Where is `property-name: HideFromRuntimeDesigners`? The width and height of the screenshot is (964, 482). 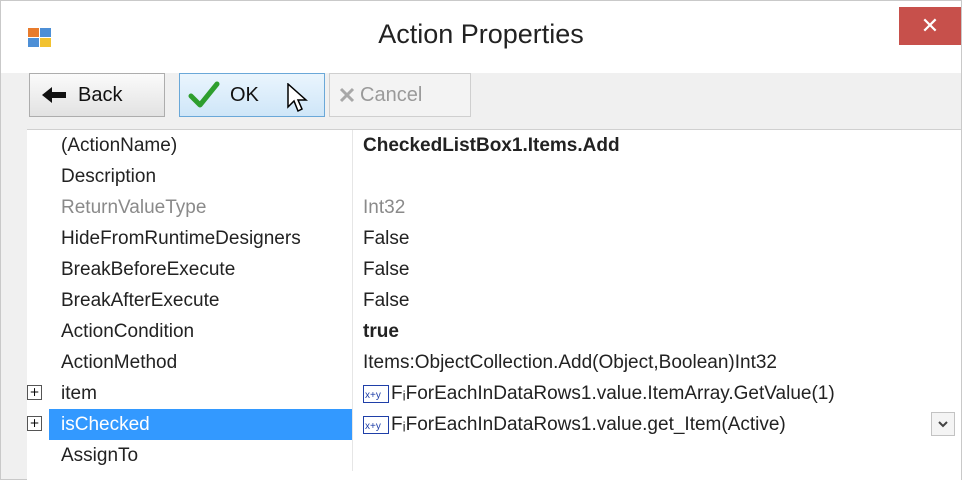
property-name: HideFromRuntimeDesigners is located at coordinates (201, 238).